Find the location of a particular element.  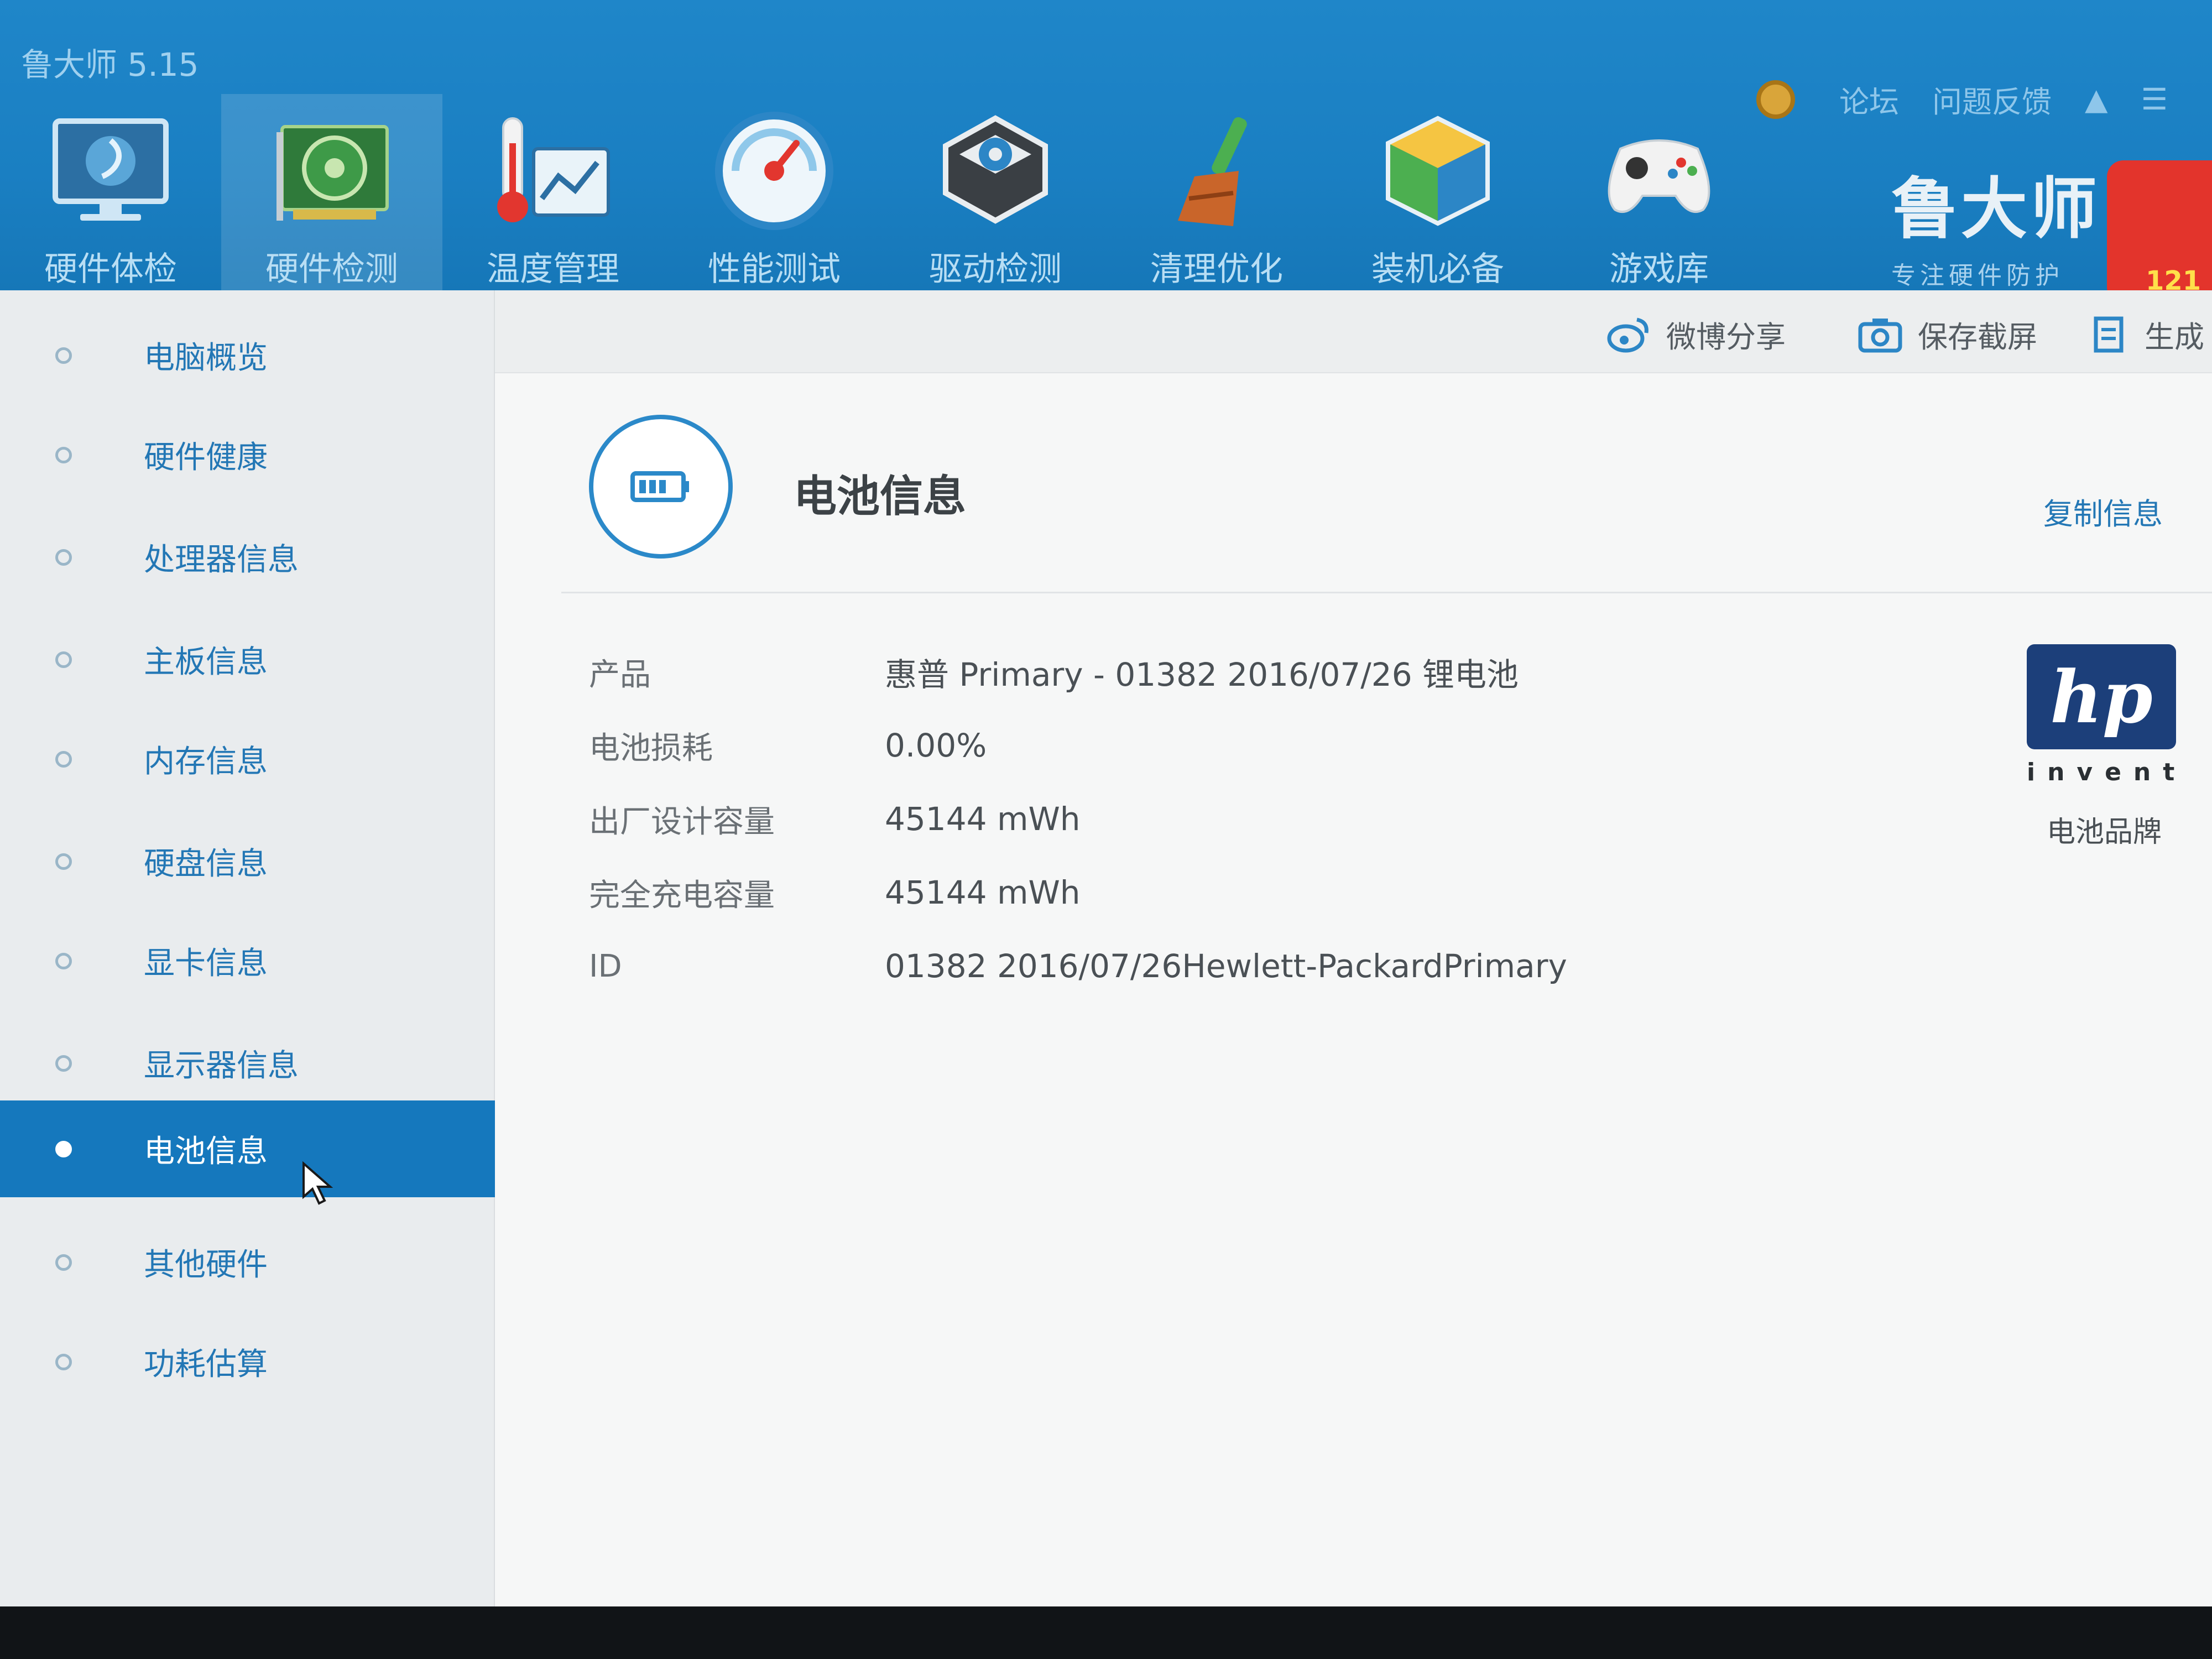

sidebar-item-label: 硬盘信息 is located at coordinates (206, 864).